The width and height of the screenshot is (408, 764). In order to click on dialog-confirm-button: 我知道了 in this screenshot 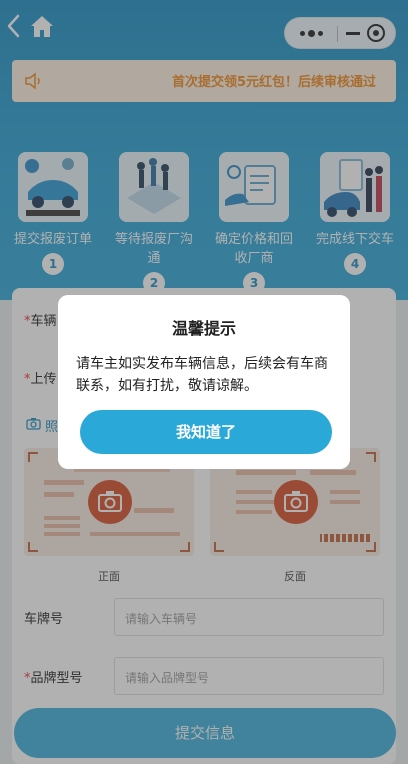, I will do `click(206, 432)`.